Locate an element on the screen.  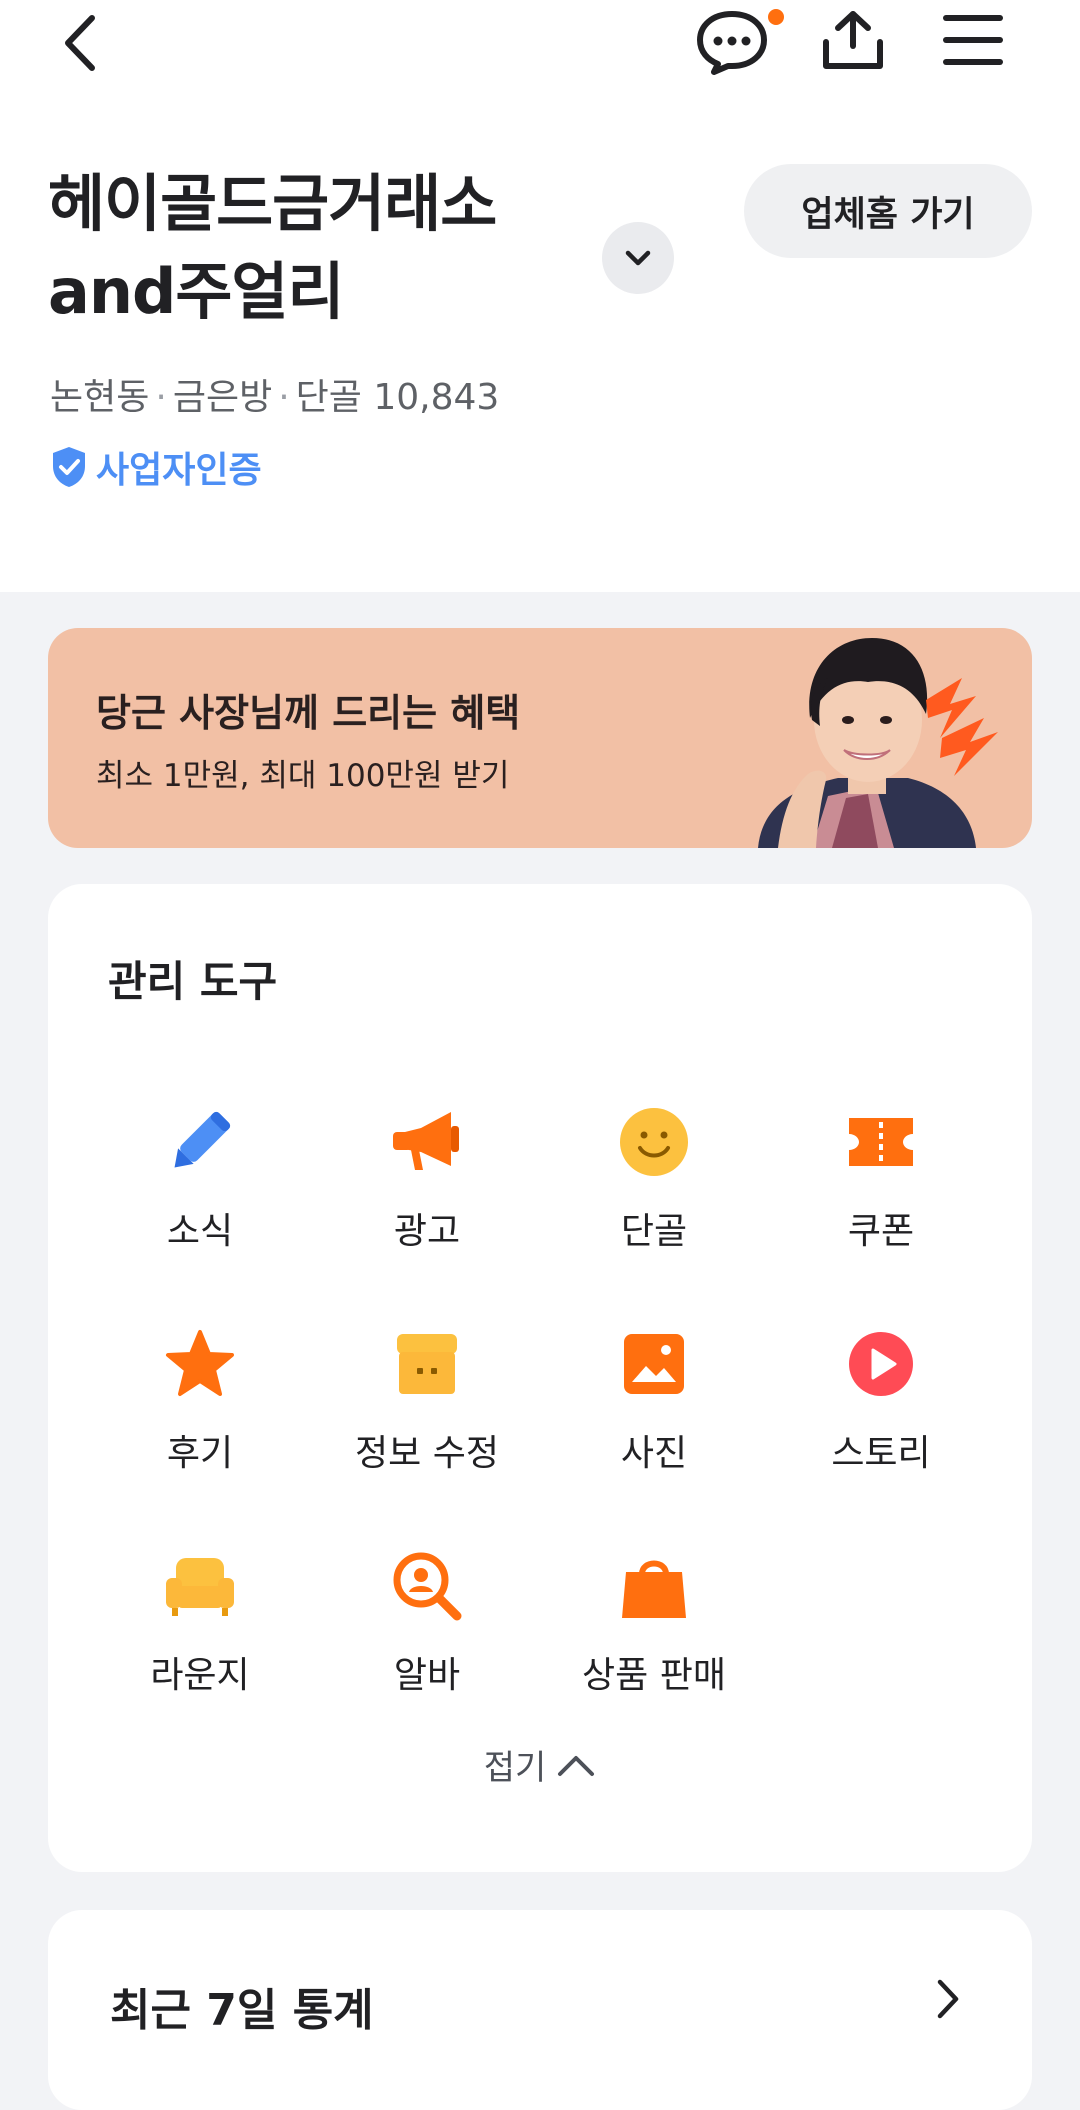
collapse-label: 접기 is located at coordinates (515, 1768).